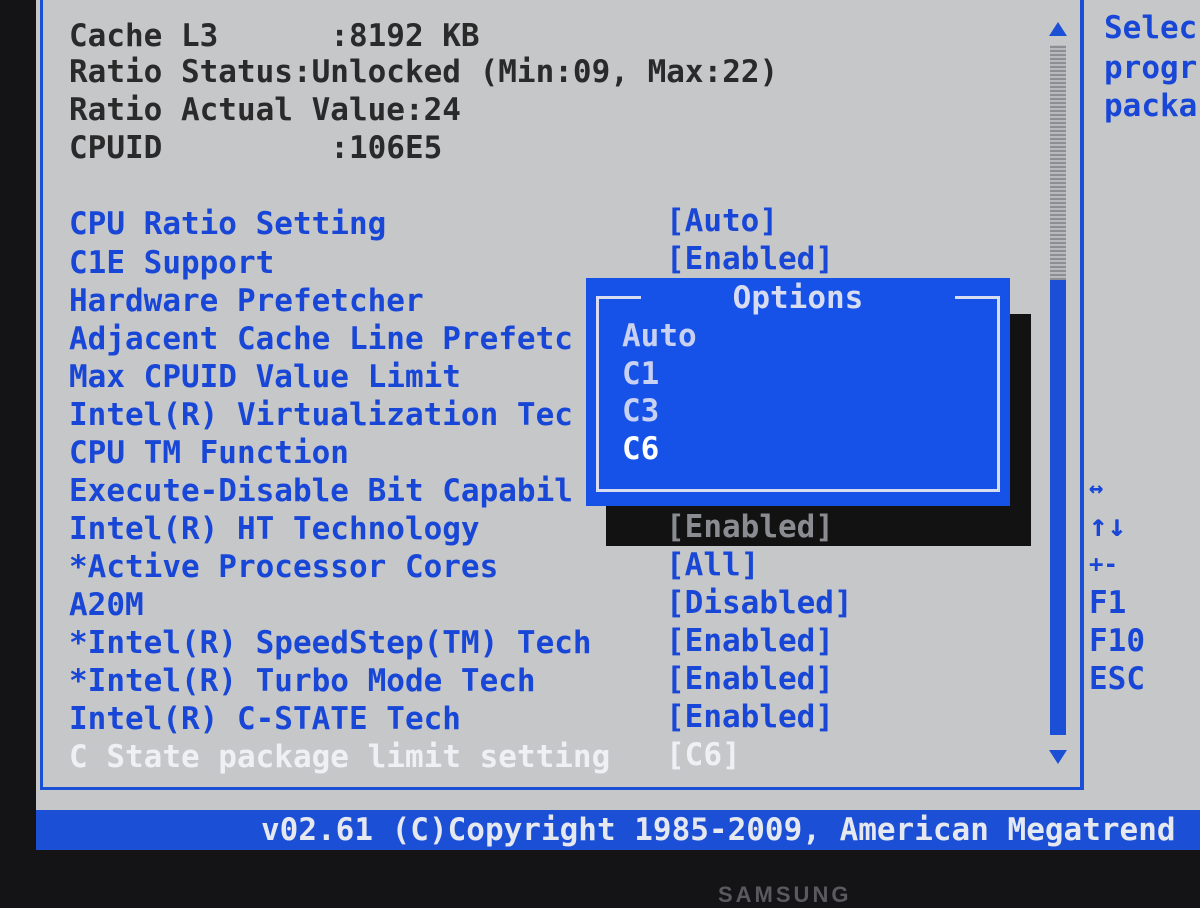 The image size is (1200, 908). Describe the element at coordinates (750, 527) in the screenshot. I see `value-ht-technology: [Enabled]` at that location.